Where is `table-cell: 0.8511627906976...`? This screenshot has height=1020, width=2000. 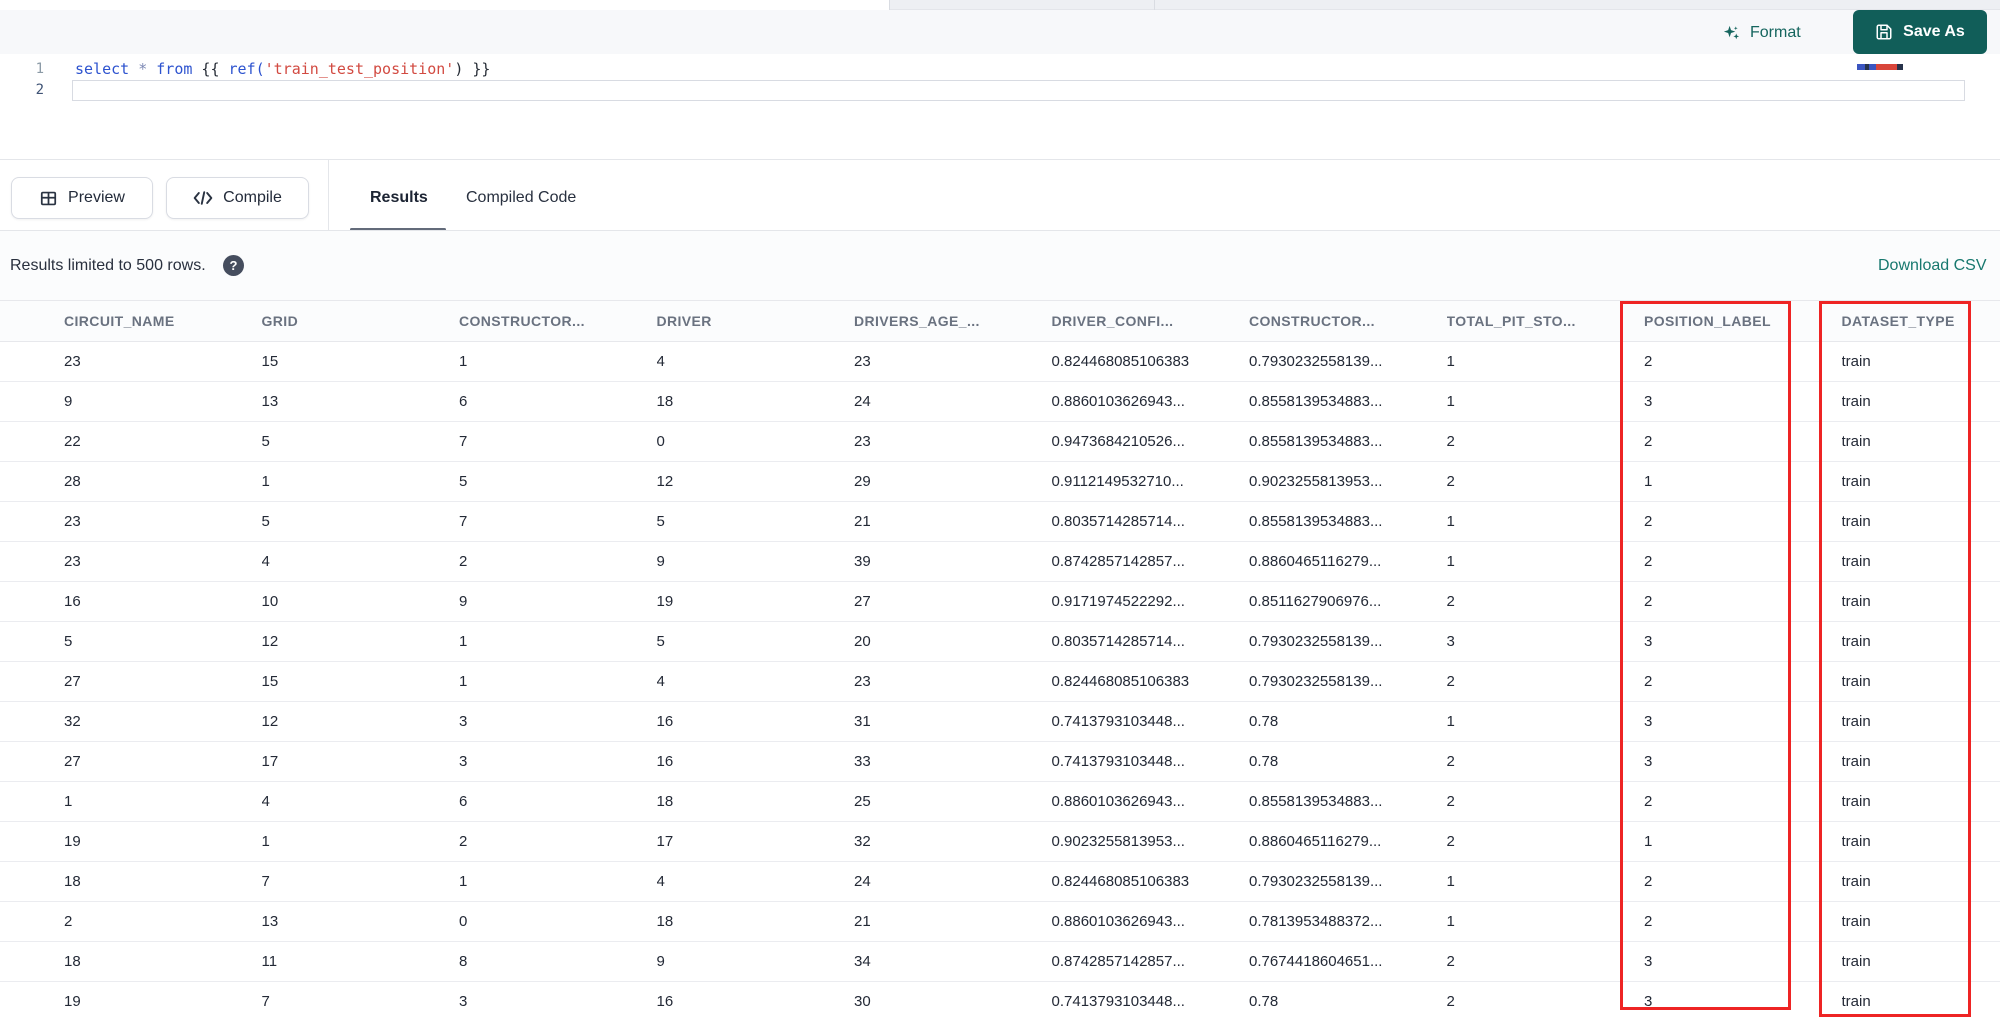
table-cell: 0.8511627906976... is located at coordinates (1315, 601).